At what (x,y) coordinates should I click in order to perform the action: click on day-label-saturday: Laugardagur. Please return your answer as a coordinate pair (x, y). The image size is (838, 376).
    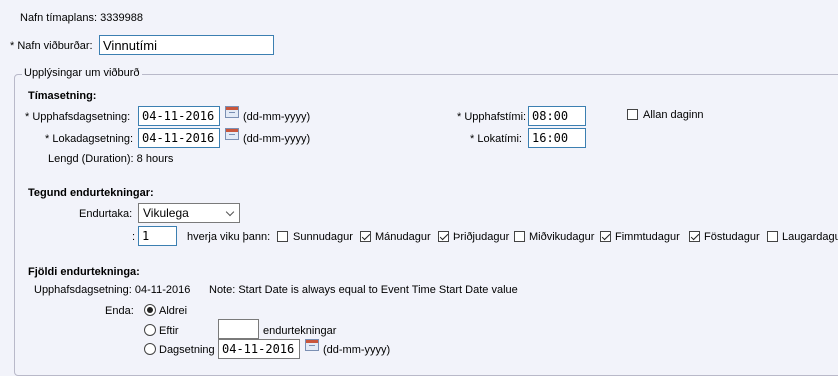
    Looking at the image, I should click on (810, 237).